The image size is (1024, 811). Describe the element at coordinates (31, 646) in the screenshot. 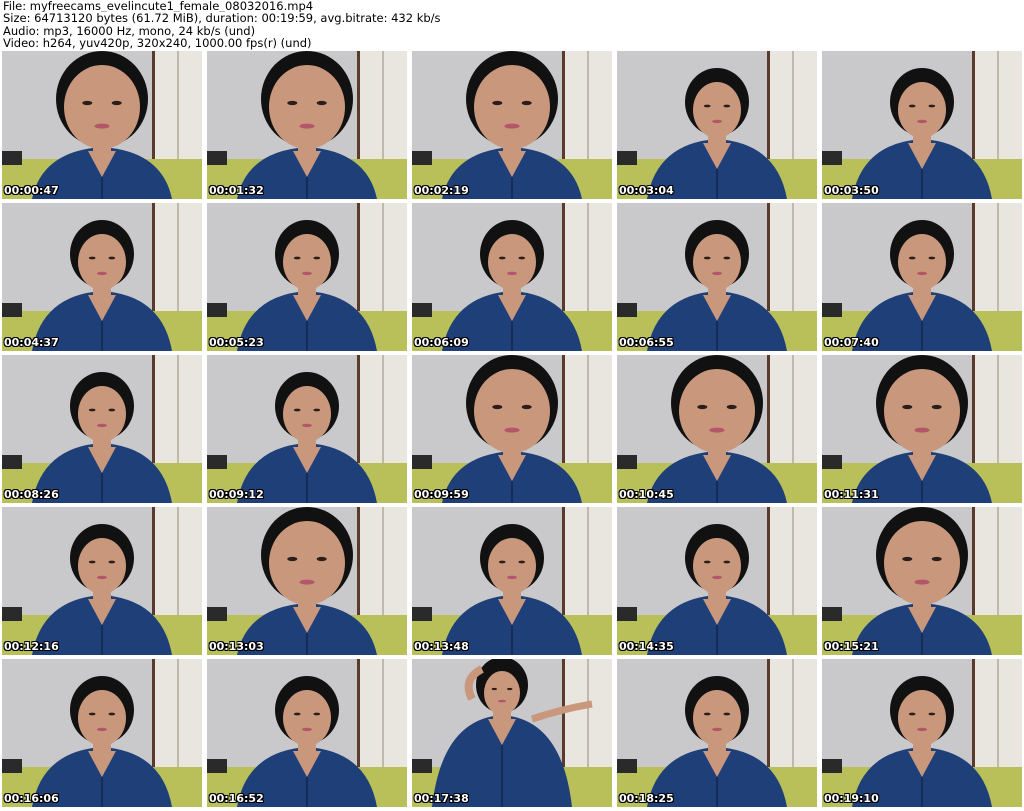

I see `thumbnail-timestamp: 00:12:16` at that location.